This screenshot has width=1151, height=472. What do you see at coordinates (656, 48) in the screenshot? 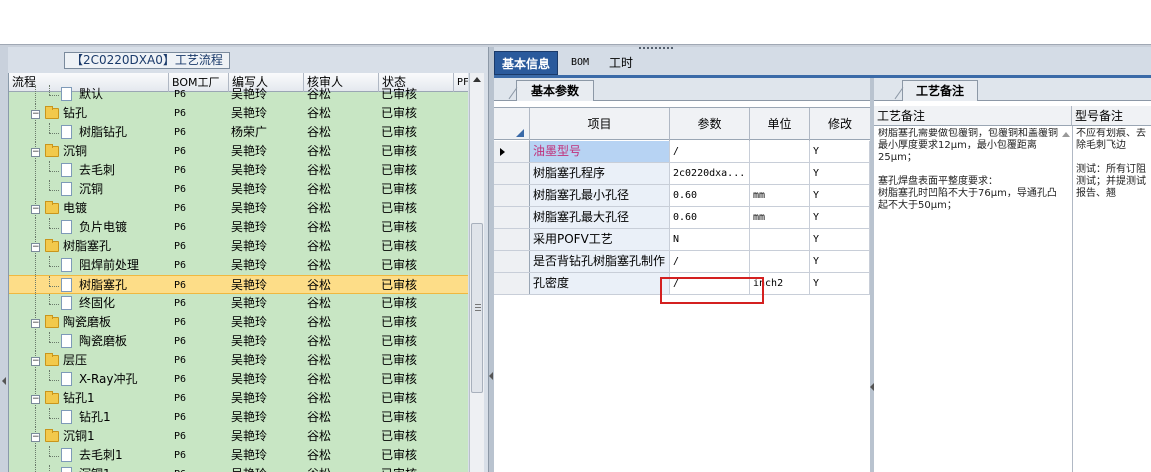
I see `drag-grip` at bounding box center [656, 48].